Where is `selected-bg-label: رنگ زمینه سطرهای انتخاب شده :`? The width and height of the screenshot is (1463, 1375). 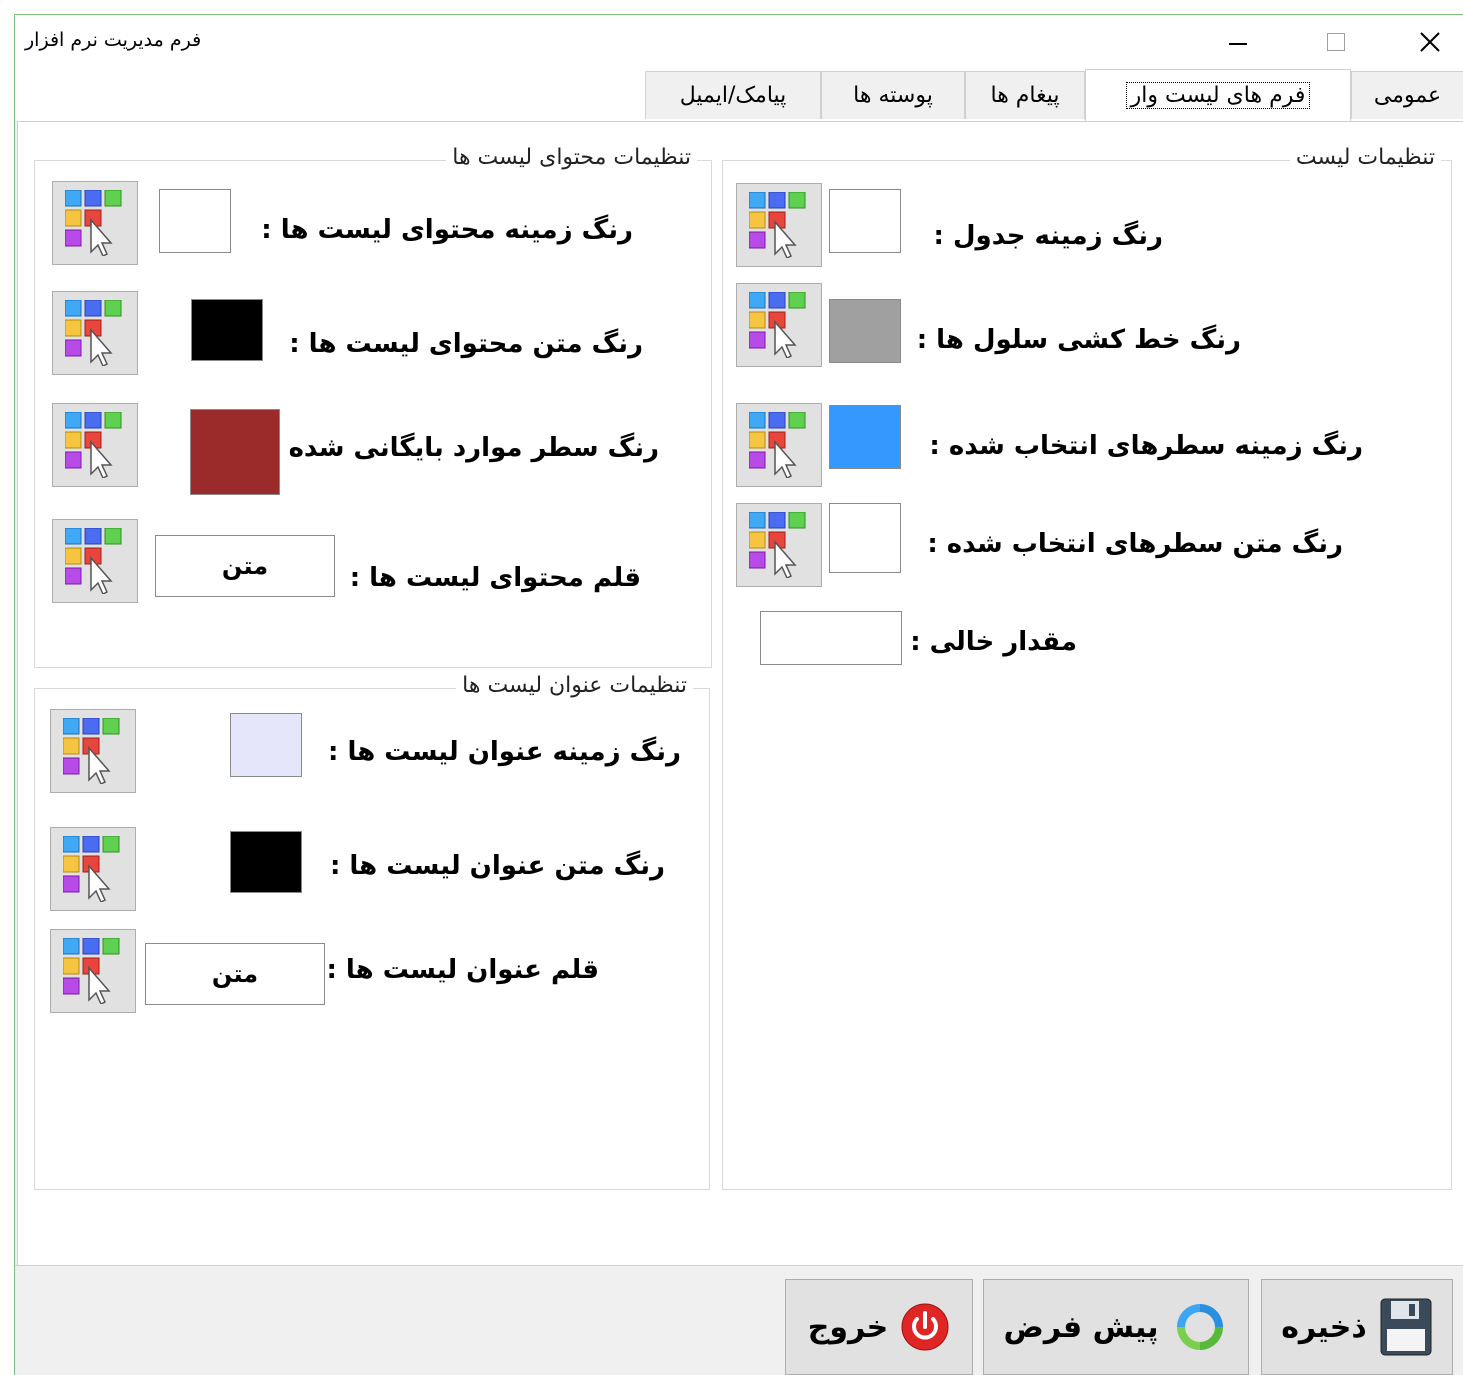 selected-bg-label: رنگ زمینه سطرهای انتخاب شده : is located at coordinates (1146, 446).